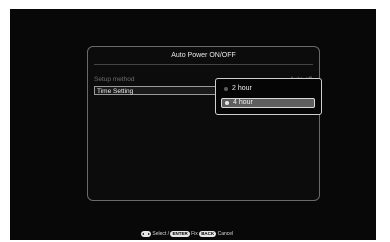  Describe the element at coordinates (243, 102) in the screenshot. I see `option-label: 4 hour` at that location.